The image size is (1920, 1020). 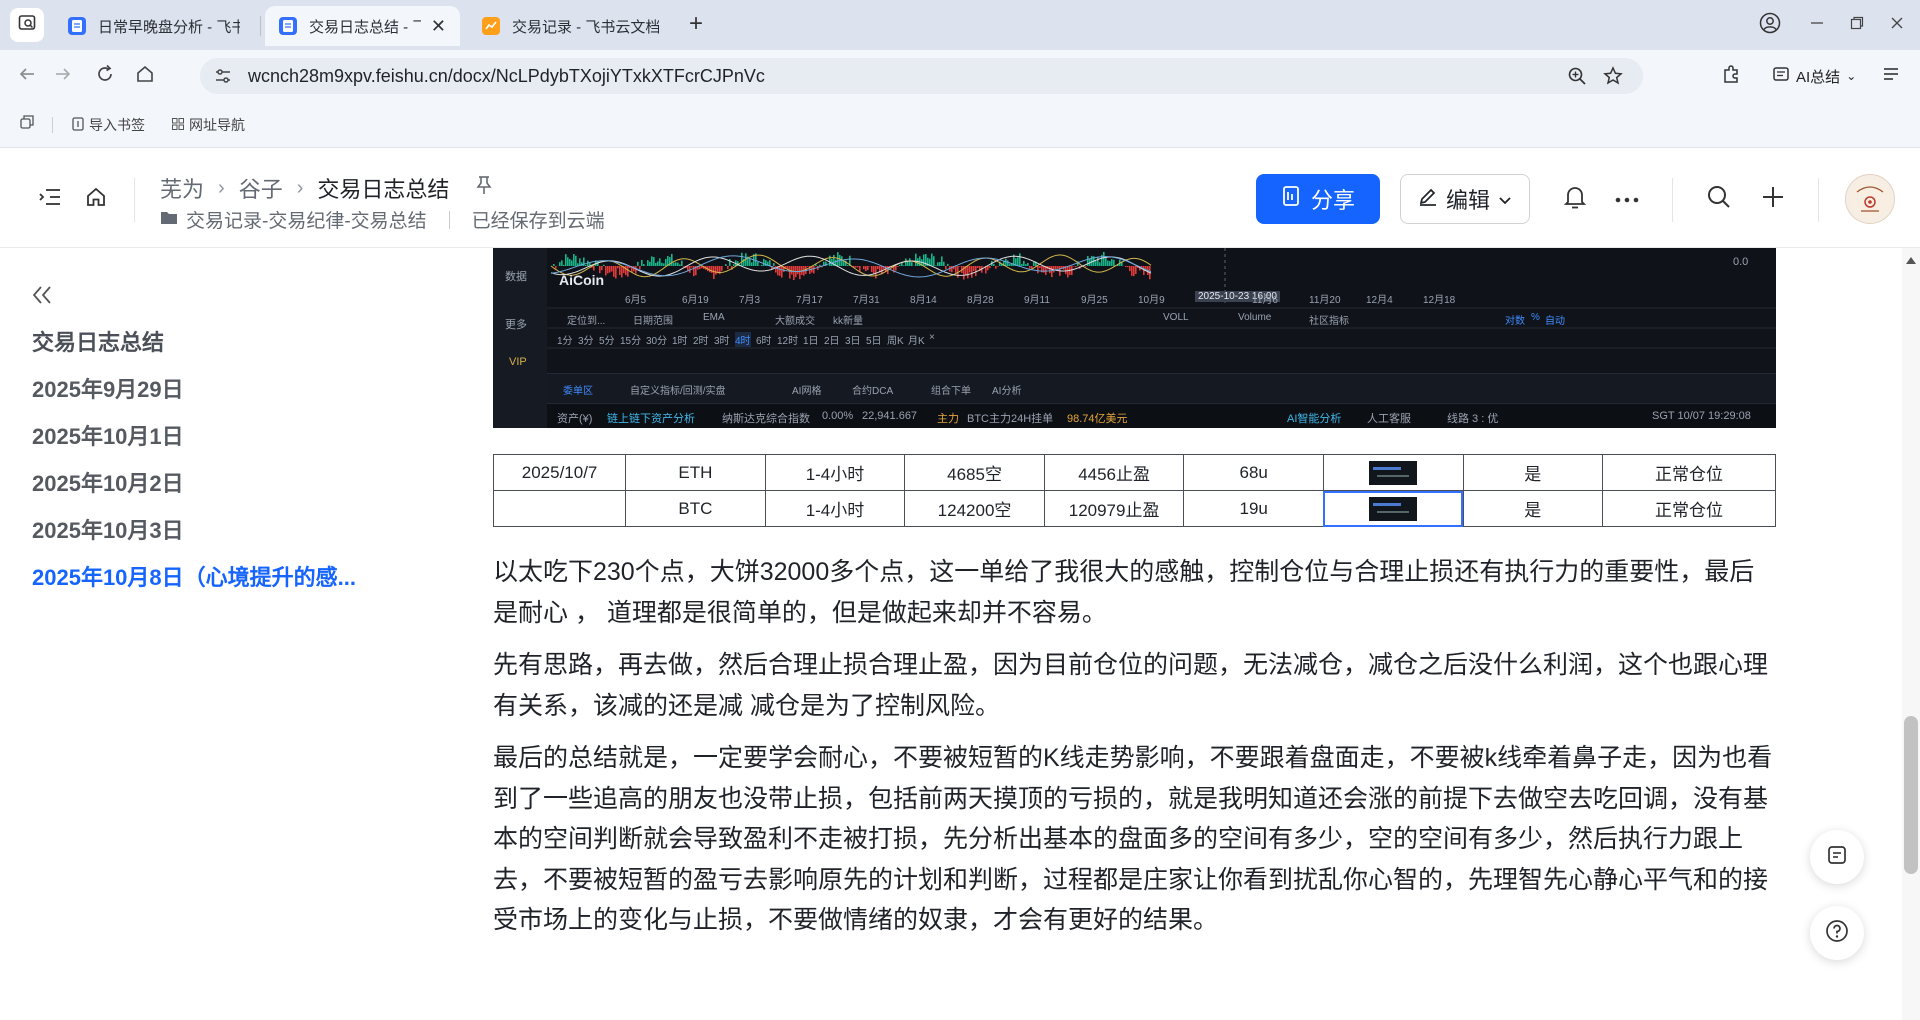 What do you see at coordinates (656, 339) in the screenshot?
I see `interval-button: 30分` at bounding box center [656, 339].